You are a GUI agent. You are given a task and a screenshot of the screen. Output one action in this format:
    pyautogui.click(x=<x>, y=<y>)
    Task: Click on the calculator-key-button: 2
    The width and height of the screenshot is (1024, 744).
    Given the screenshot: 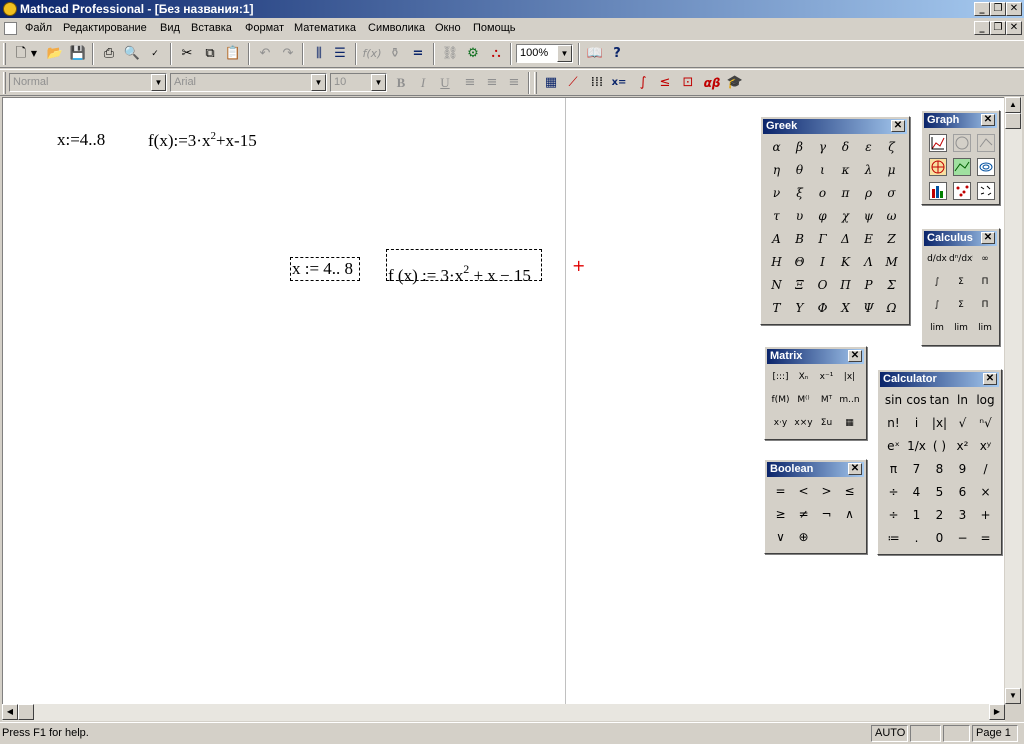 What is the action you would take?
    pyautogui.click(x=939, y=515)
    